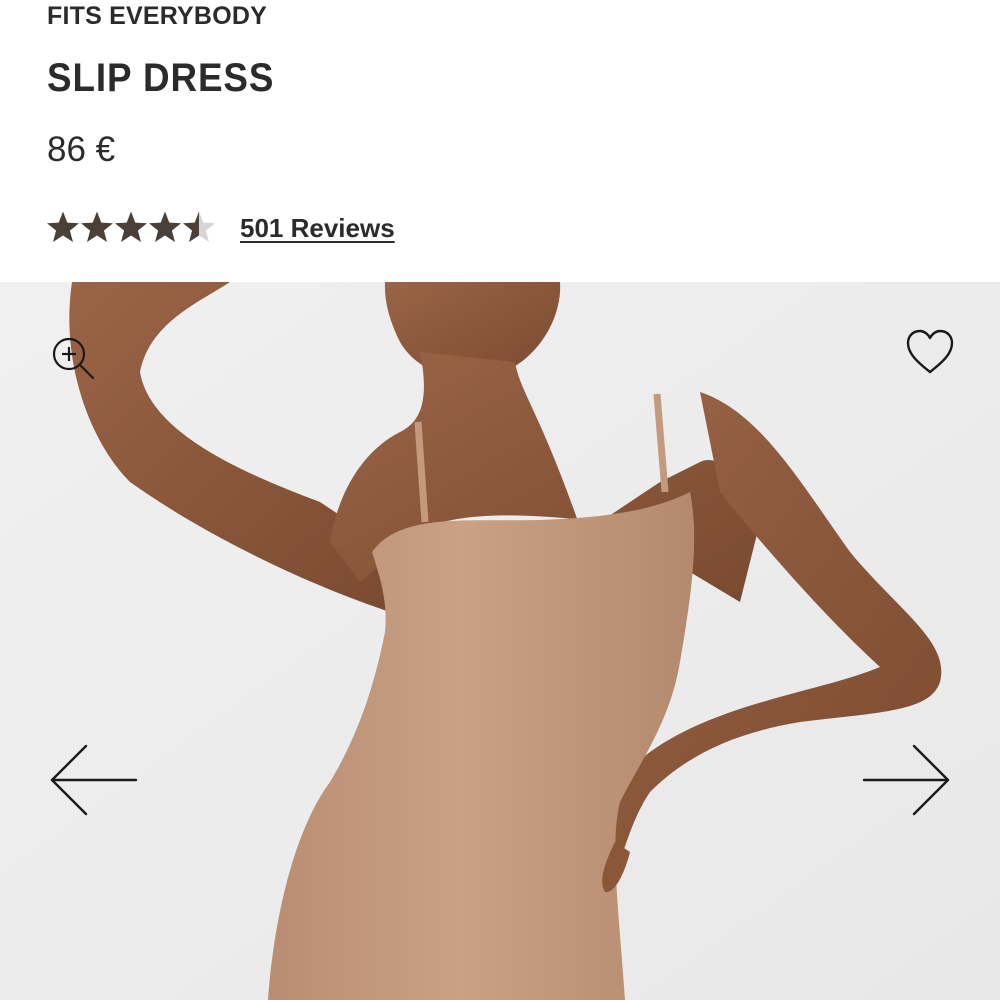  I want to click on zoom-button, so click(74, 359).